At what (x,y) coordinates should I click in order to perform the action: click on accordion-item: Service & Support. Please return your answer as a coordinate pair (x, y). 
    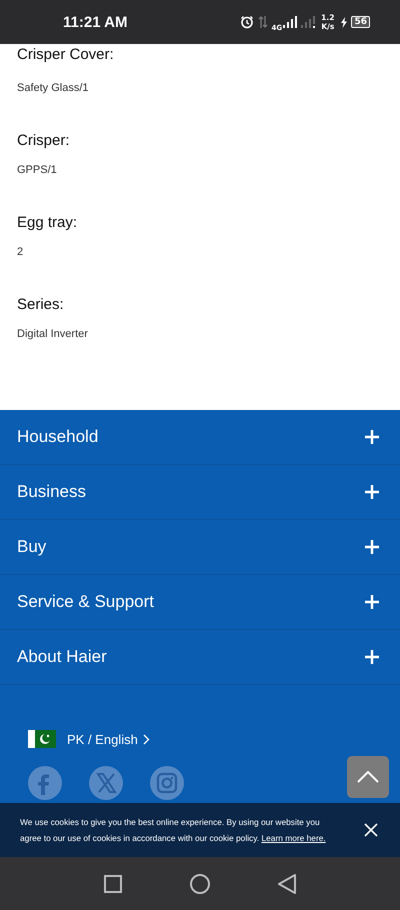
    Looking at the image, I should click on (200, 602).